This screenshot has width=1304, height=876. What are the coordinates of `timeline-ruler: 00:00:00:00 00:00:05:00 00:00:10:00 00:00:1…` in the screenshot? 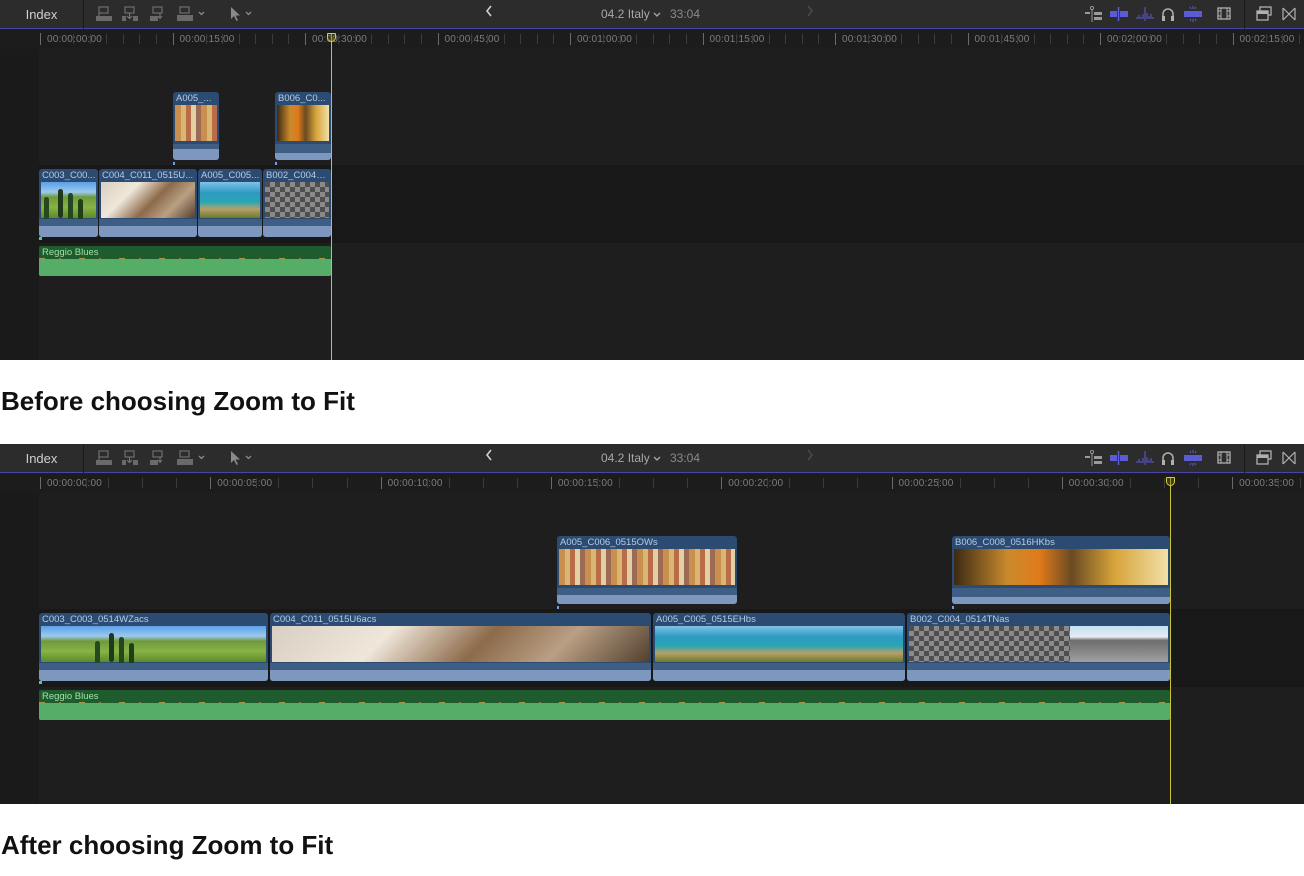 It's located at (652, 483).